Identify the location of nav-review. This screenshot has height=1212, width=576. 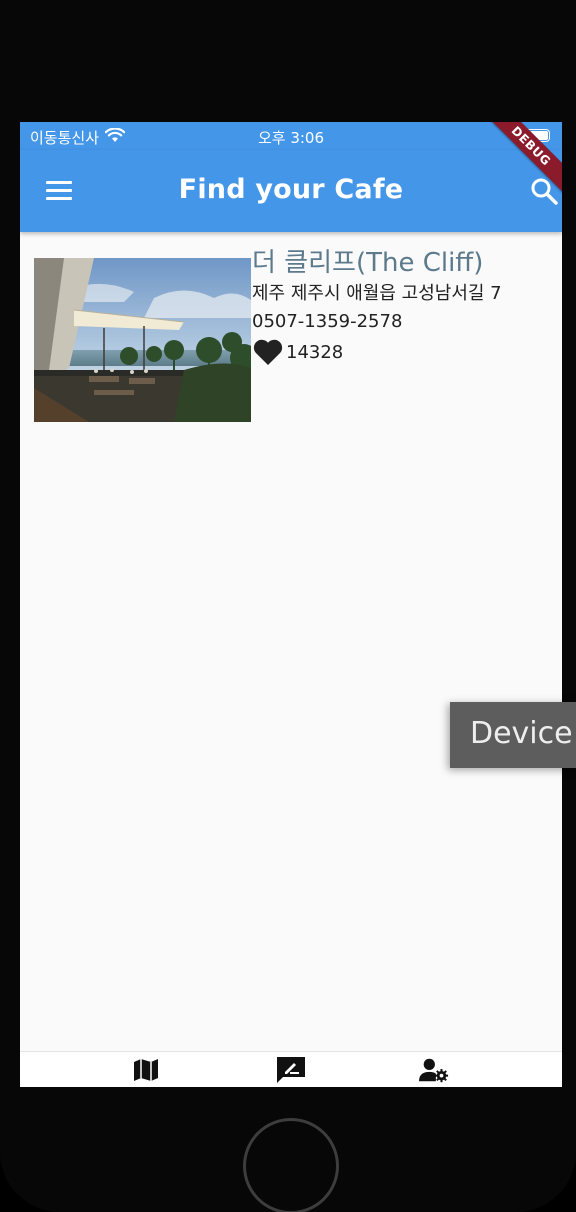
(291, 1070).